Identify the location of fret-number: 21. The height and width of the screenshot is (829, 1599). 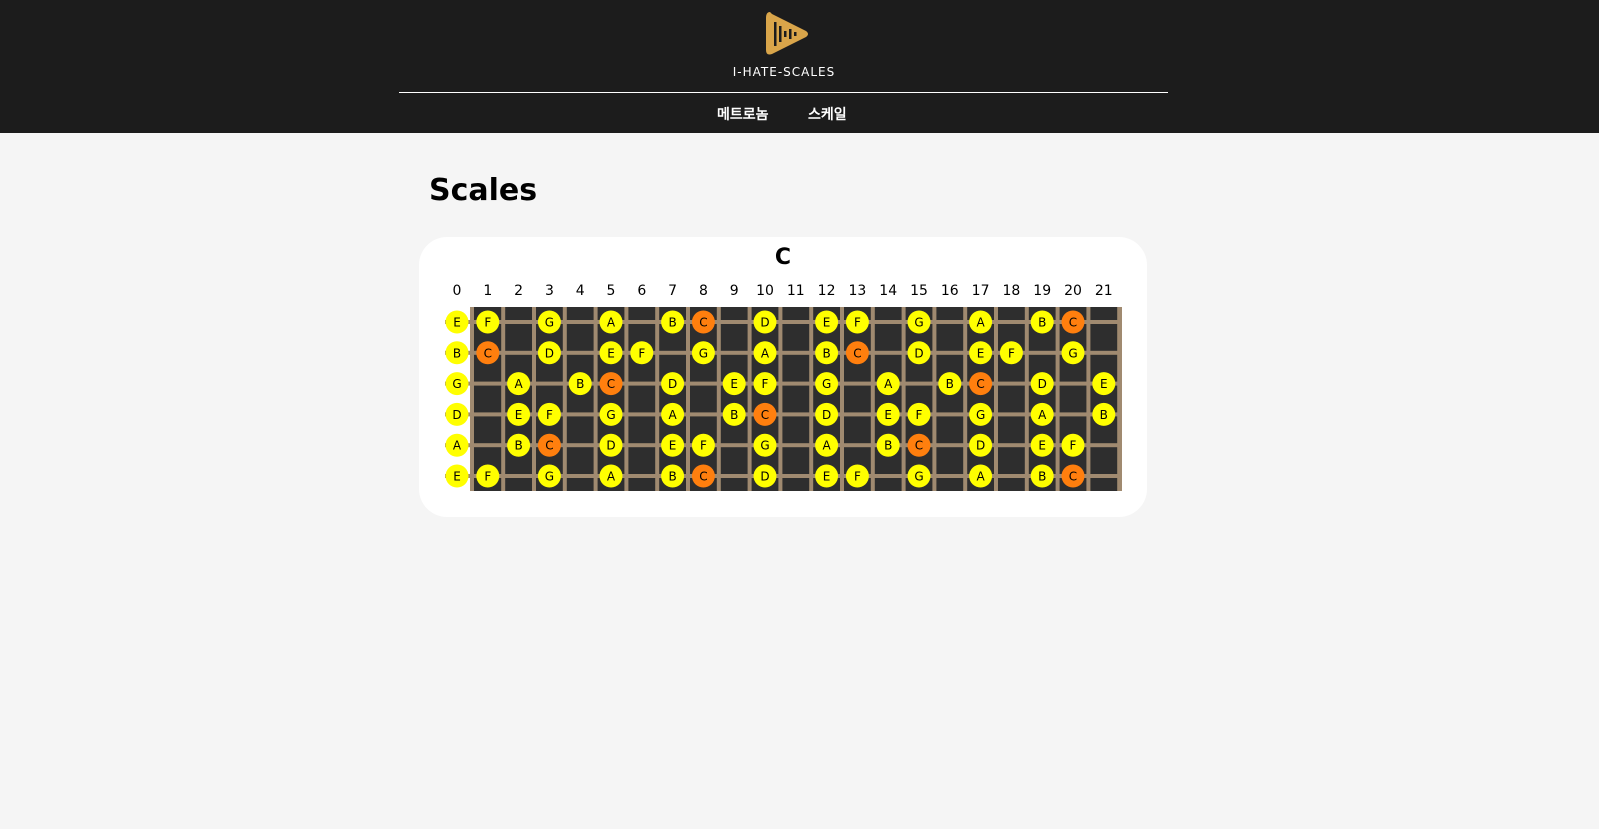
(1104, 291).